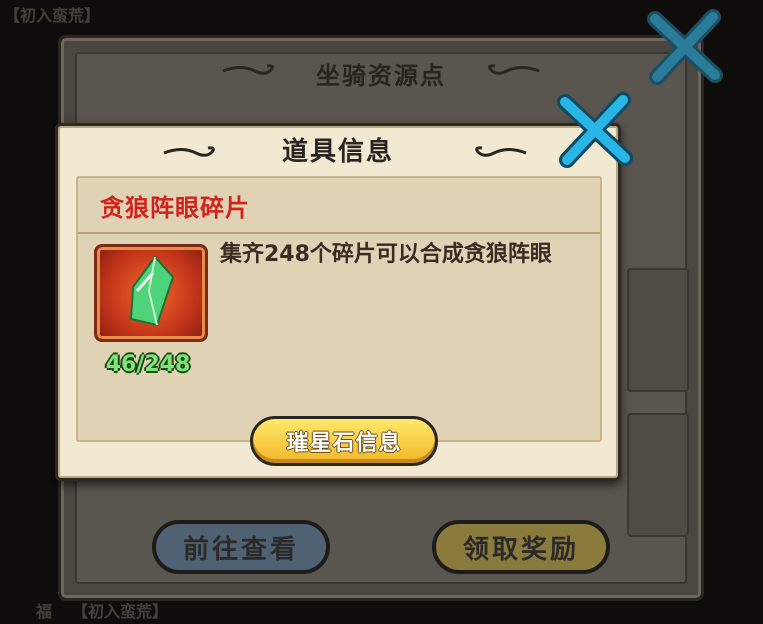 Image resolution: width=763 pixels, height=624 pixels. I want to click on background-label-bottom-prefix: 福, so click(44, 611).